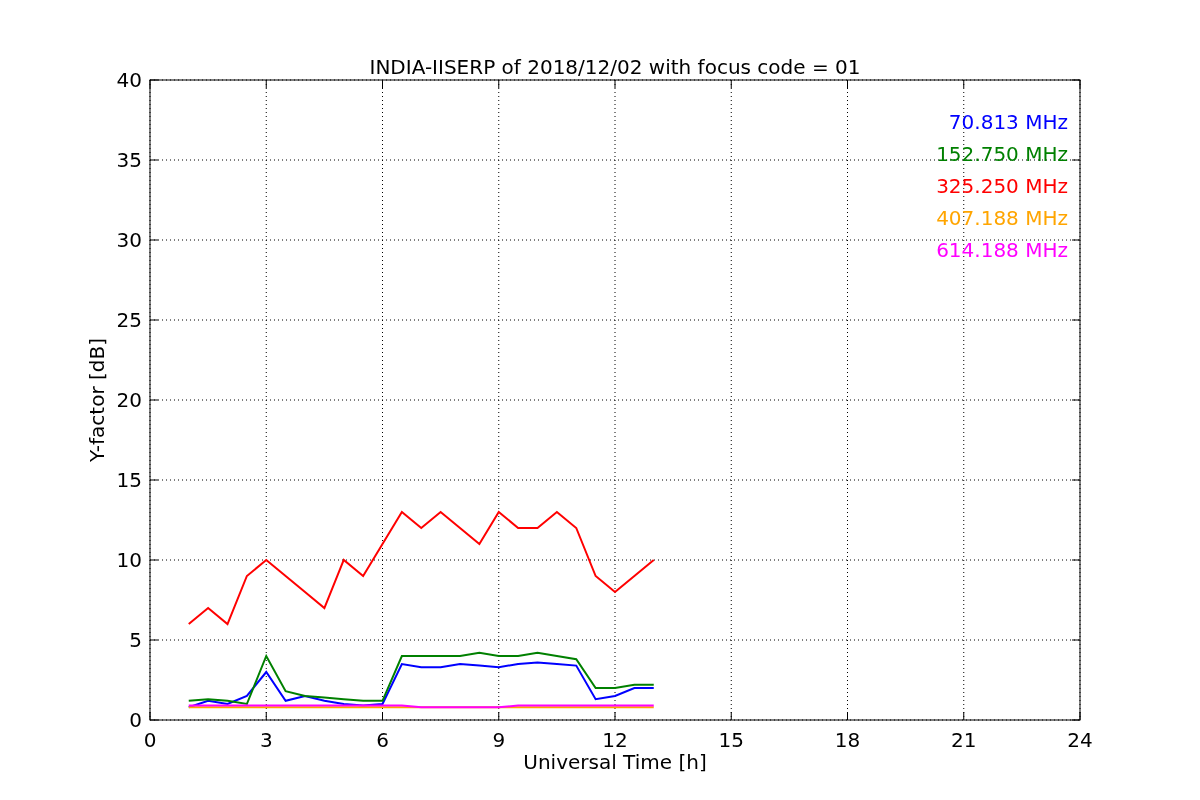 The height and width of the screenshot is (800, 1200). I want to click on y-axis-title: Y-factor [dB], so click(97, 400).